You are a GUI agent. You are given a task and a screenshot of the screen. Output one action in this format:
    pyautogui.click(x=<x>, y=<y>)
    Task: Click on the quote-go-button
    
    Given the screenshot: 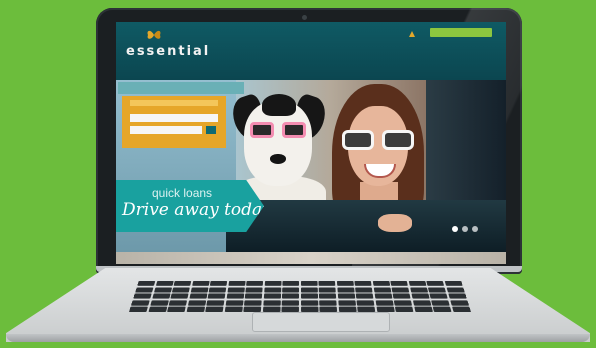 What is the action you would take?
    pyautogui.click(x=211, y=130)
    